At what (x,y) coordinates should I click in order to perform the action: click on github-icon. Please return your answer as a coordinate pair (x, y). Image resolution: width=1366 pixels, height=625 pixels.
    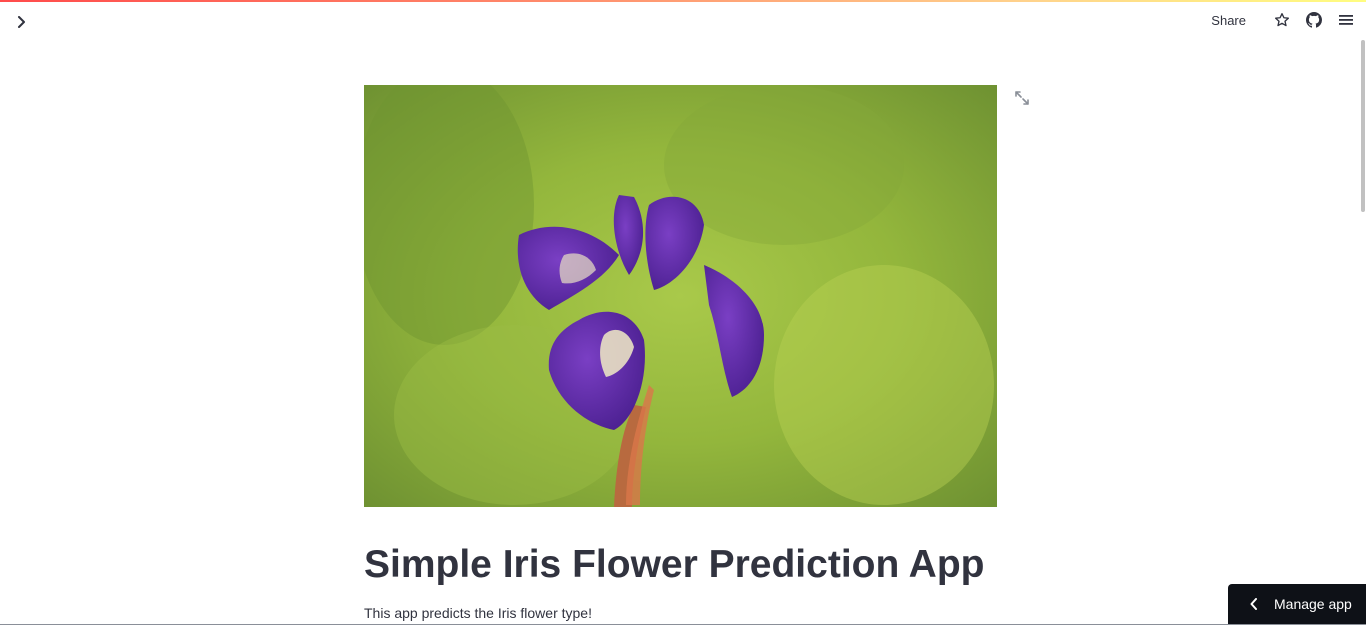
    Looking at the image, I should click on (1314, 20).